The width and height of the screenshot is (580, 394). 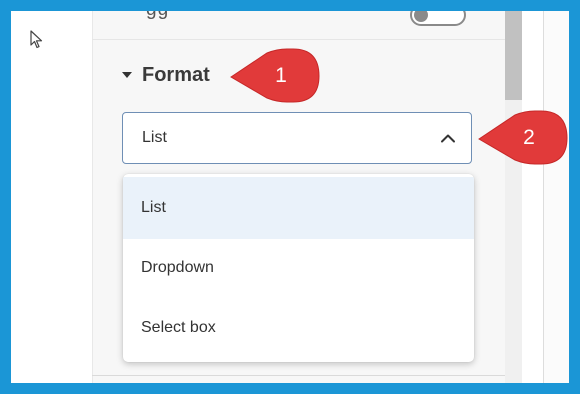 What do you see at coordinates (298, 328) in the screenshot?
I see `option-select-box: Select box` at bounding box center [298, 328].